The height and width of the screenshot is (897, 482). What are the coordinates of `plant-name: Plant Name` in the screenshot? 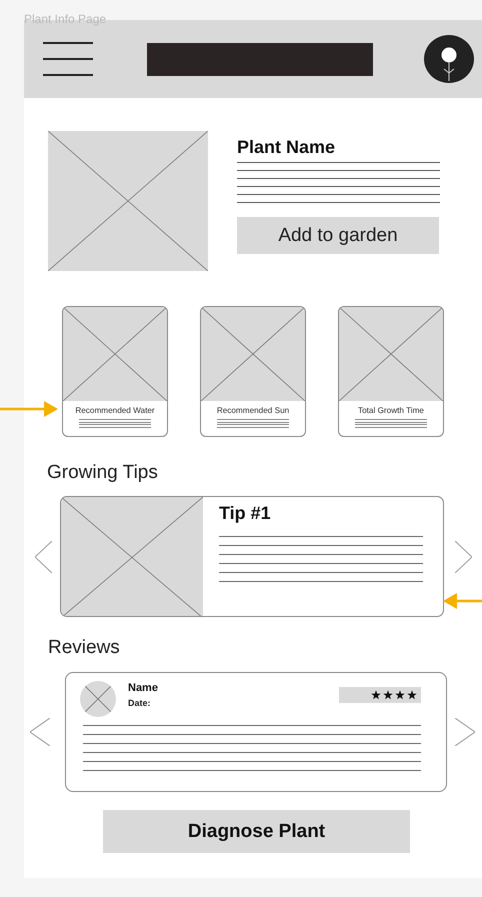 It's located at (286, 147).